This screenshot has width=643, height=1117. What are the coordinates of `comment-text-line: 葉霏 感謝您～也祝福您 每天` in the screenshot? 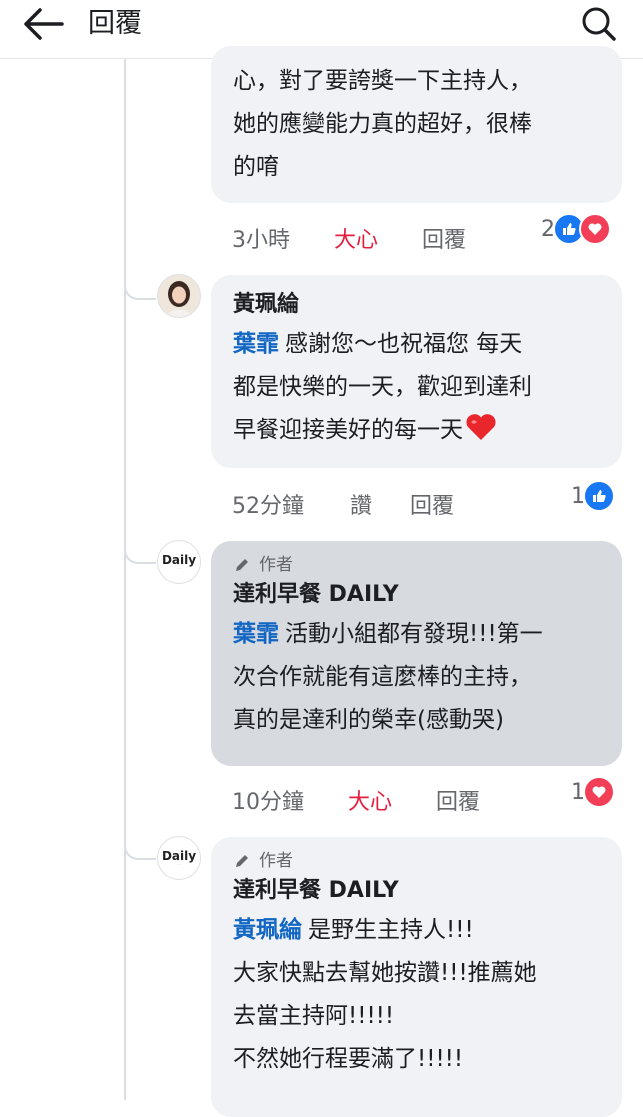 It's located at (416, 344).